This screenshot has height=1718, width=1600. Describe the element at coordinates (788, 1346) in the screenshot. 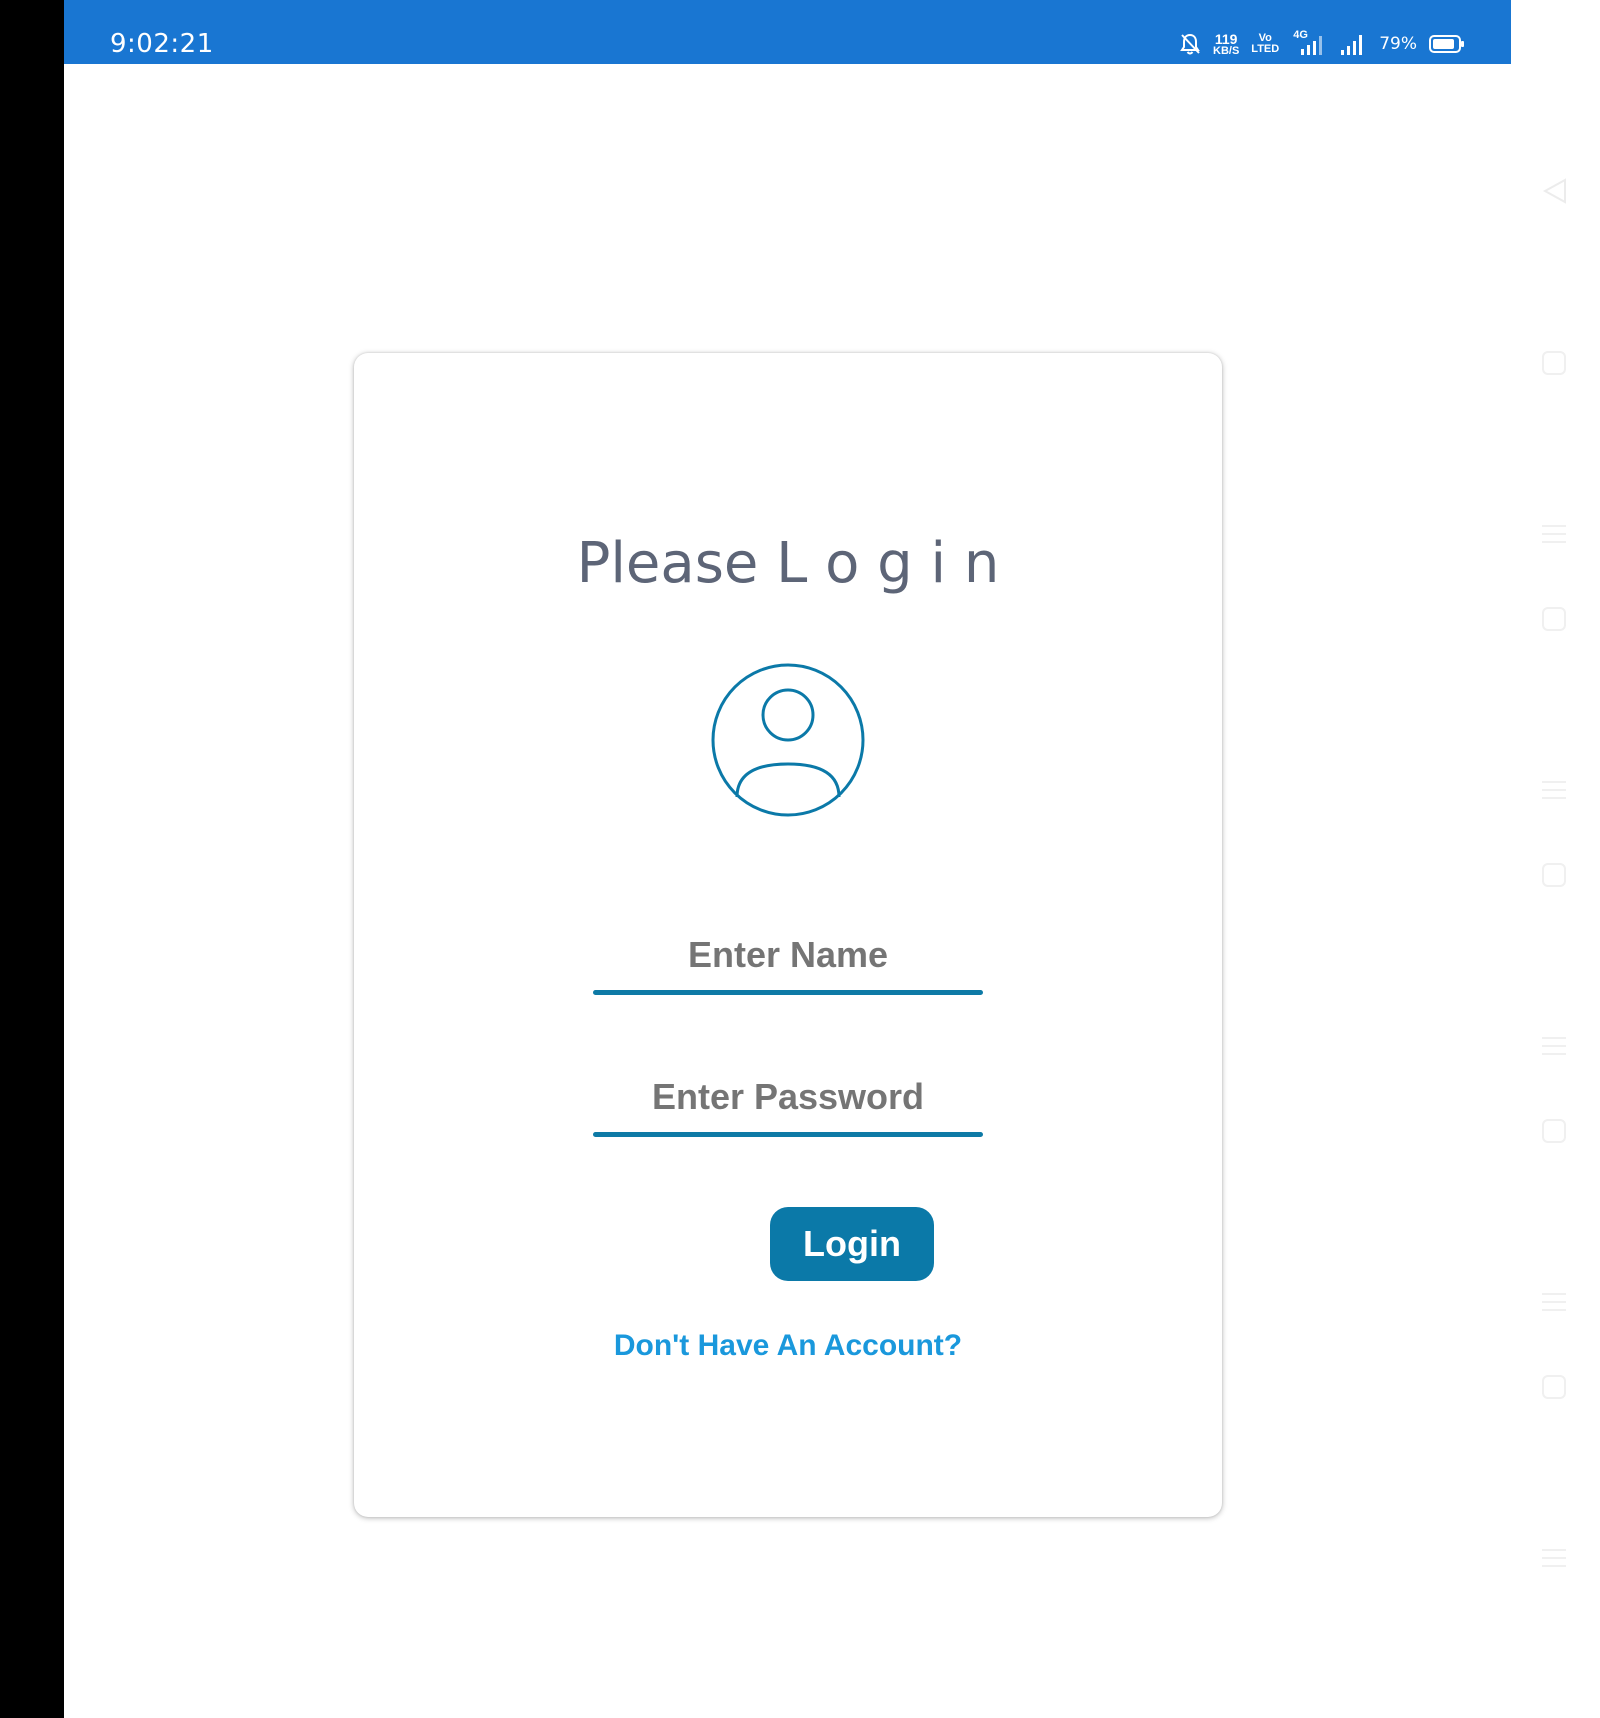

I see `signup-link: Don't Have An Account?` at that location.